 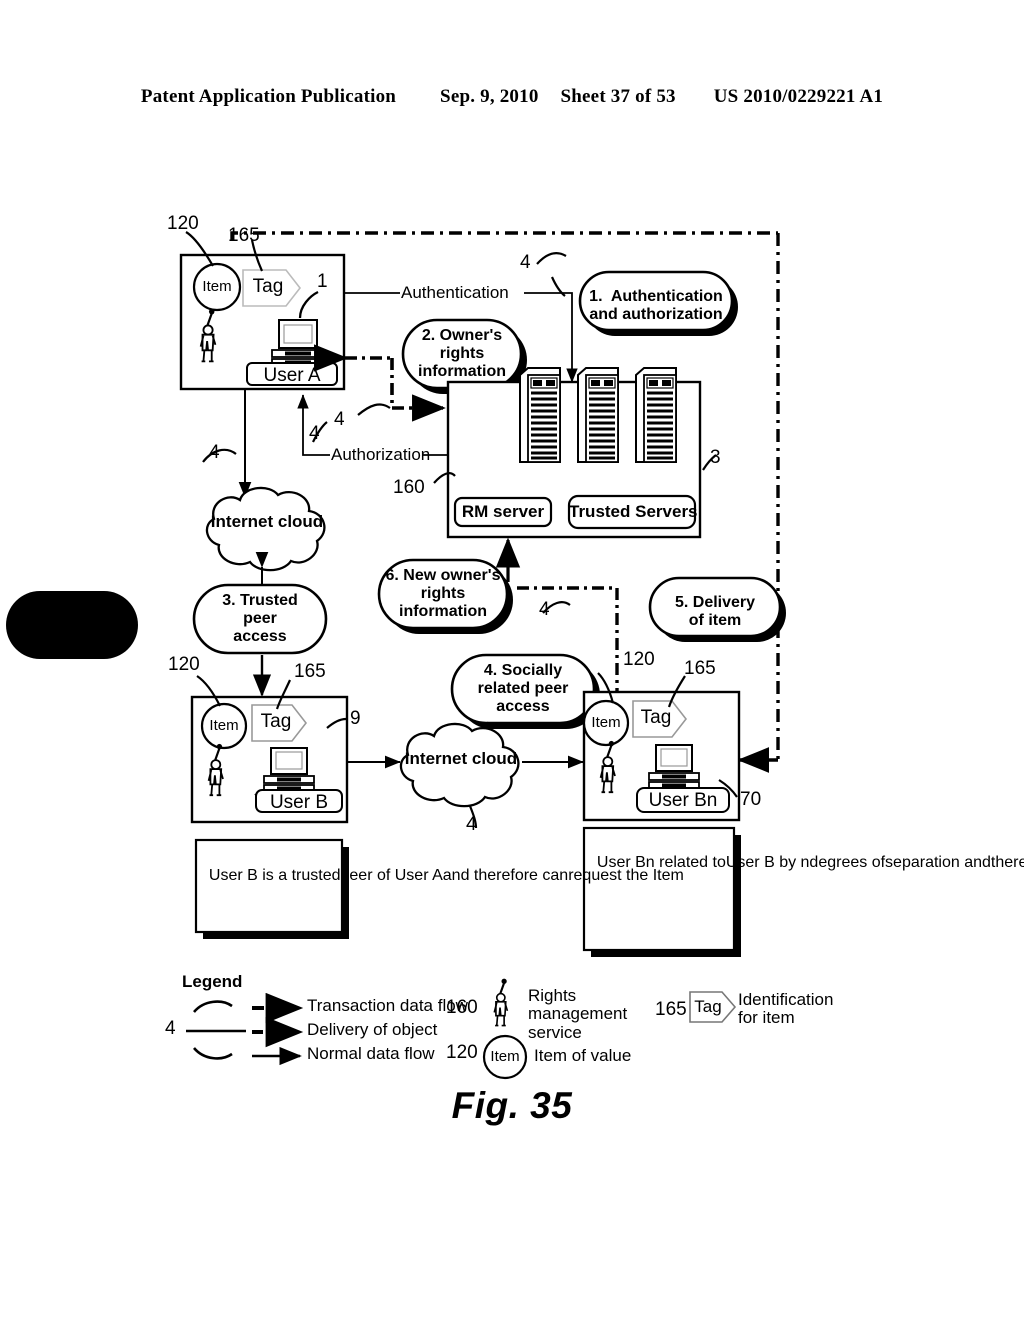 What do you see at coordinates (715, 457) in the screenshot?
I see `ref-3-server-farm: 3` at bounding box center [715, 457].